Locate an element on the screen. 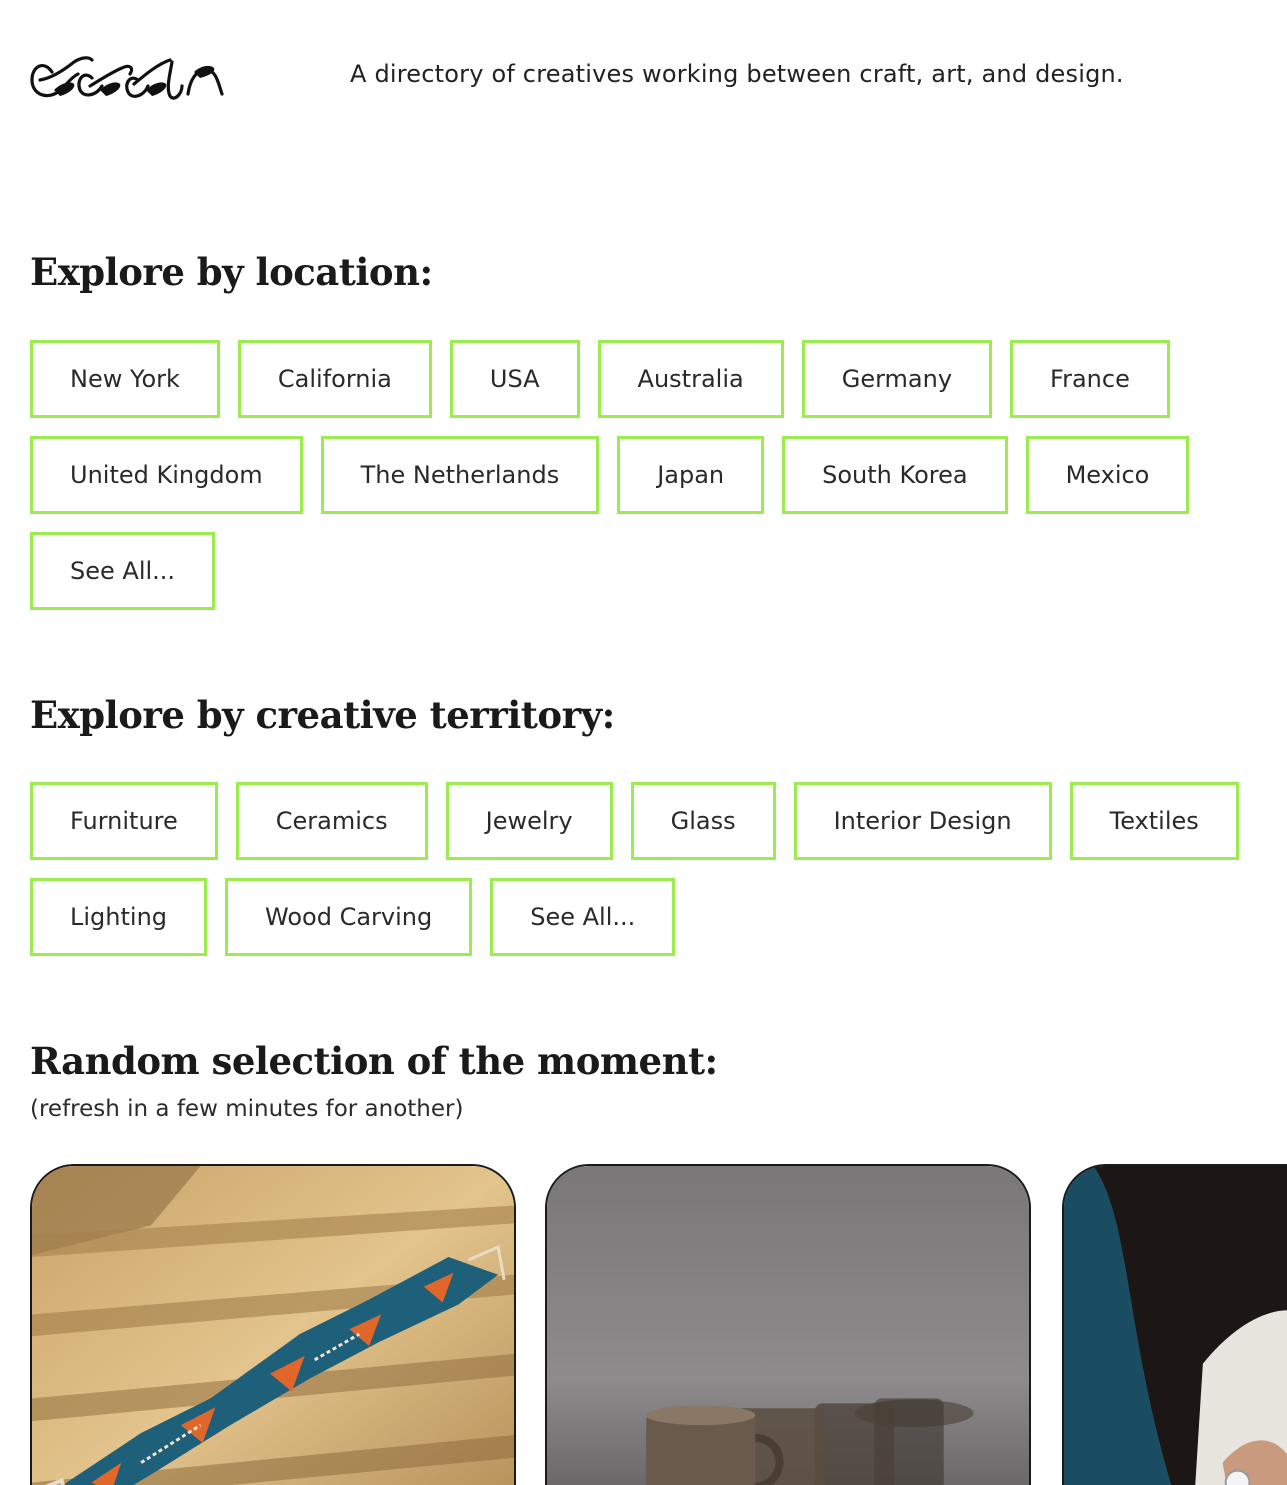 This screenshot has width=1287, height=1485. location-chip-france: France is located at coordinates (1090, 379).